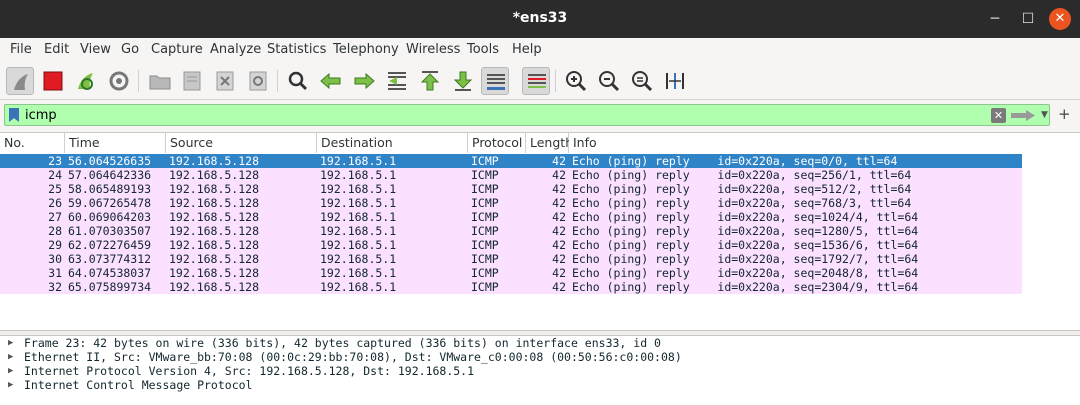 The image size is (1080, 405). Describe the element at coordinates (20, 81) in the screenshot. I see `shark-fin-start-icon` at that location.